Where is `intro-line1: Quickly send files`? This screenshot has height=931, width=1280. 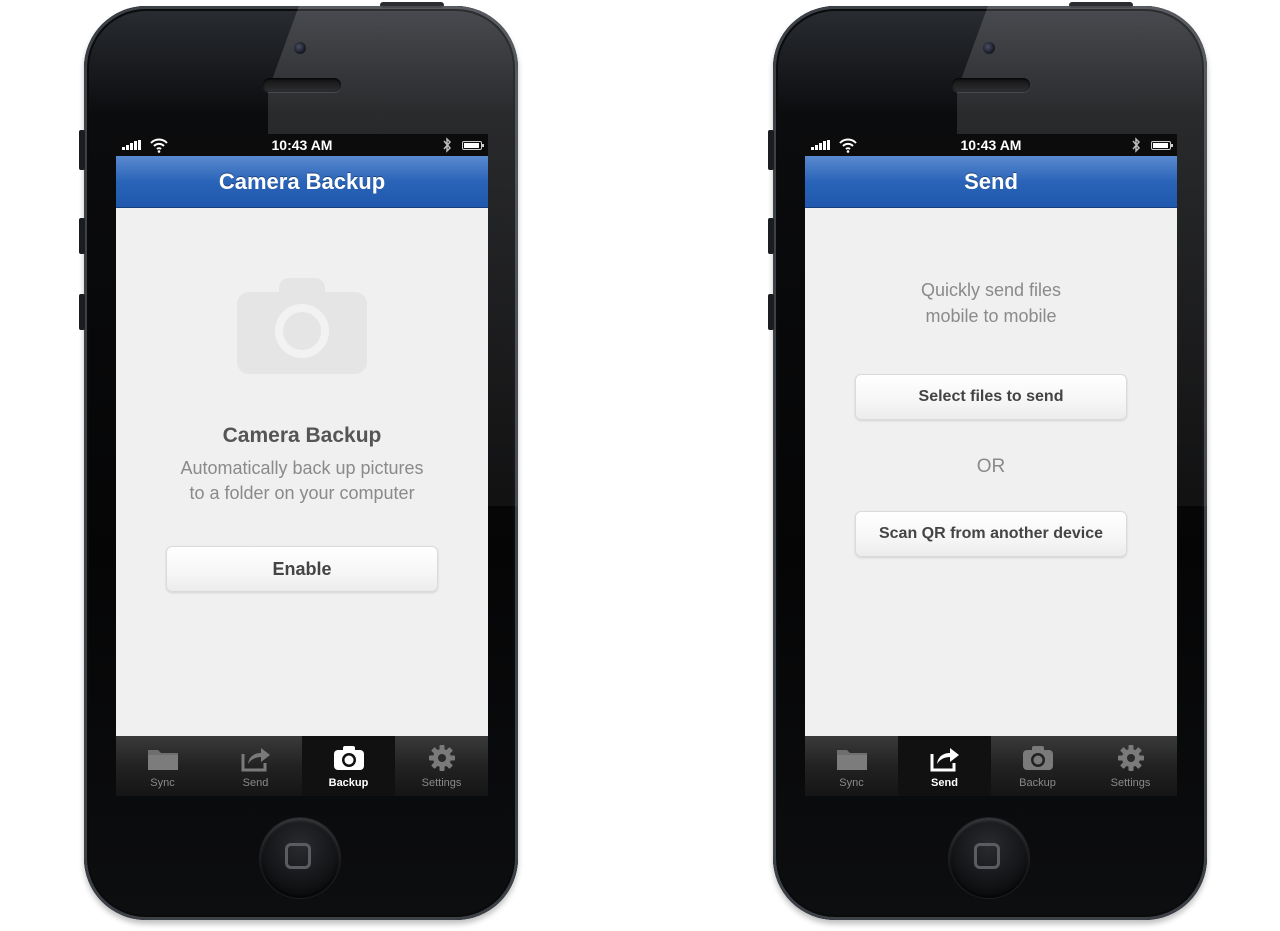
intro-line1: Quickly send files is located at coordinates (991, 290).